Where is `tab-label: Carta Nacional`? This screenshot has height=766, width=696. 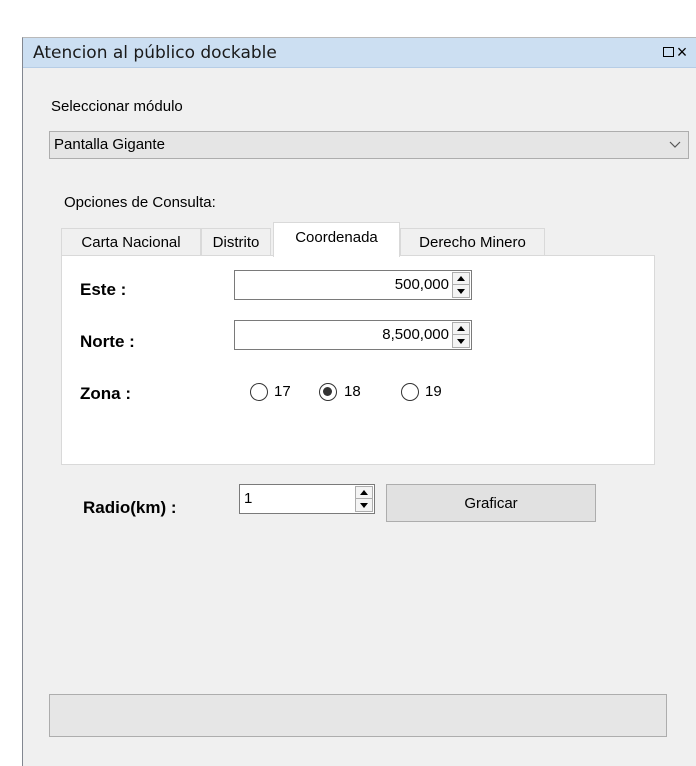
tab-label: Carta Nacional is located at coordinates (131, 242).